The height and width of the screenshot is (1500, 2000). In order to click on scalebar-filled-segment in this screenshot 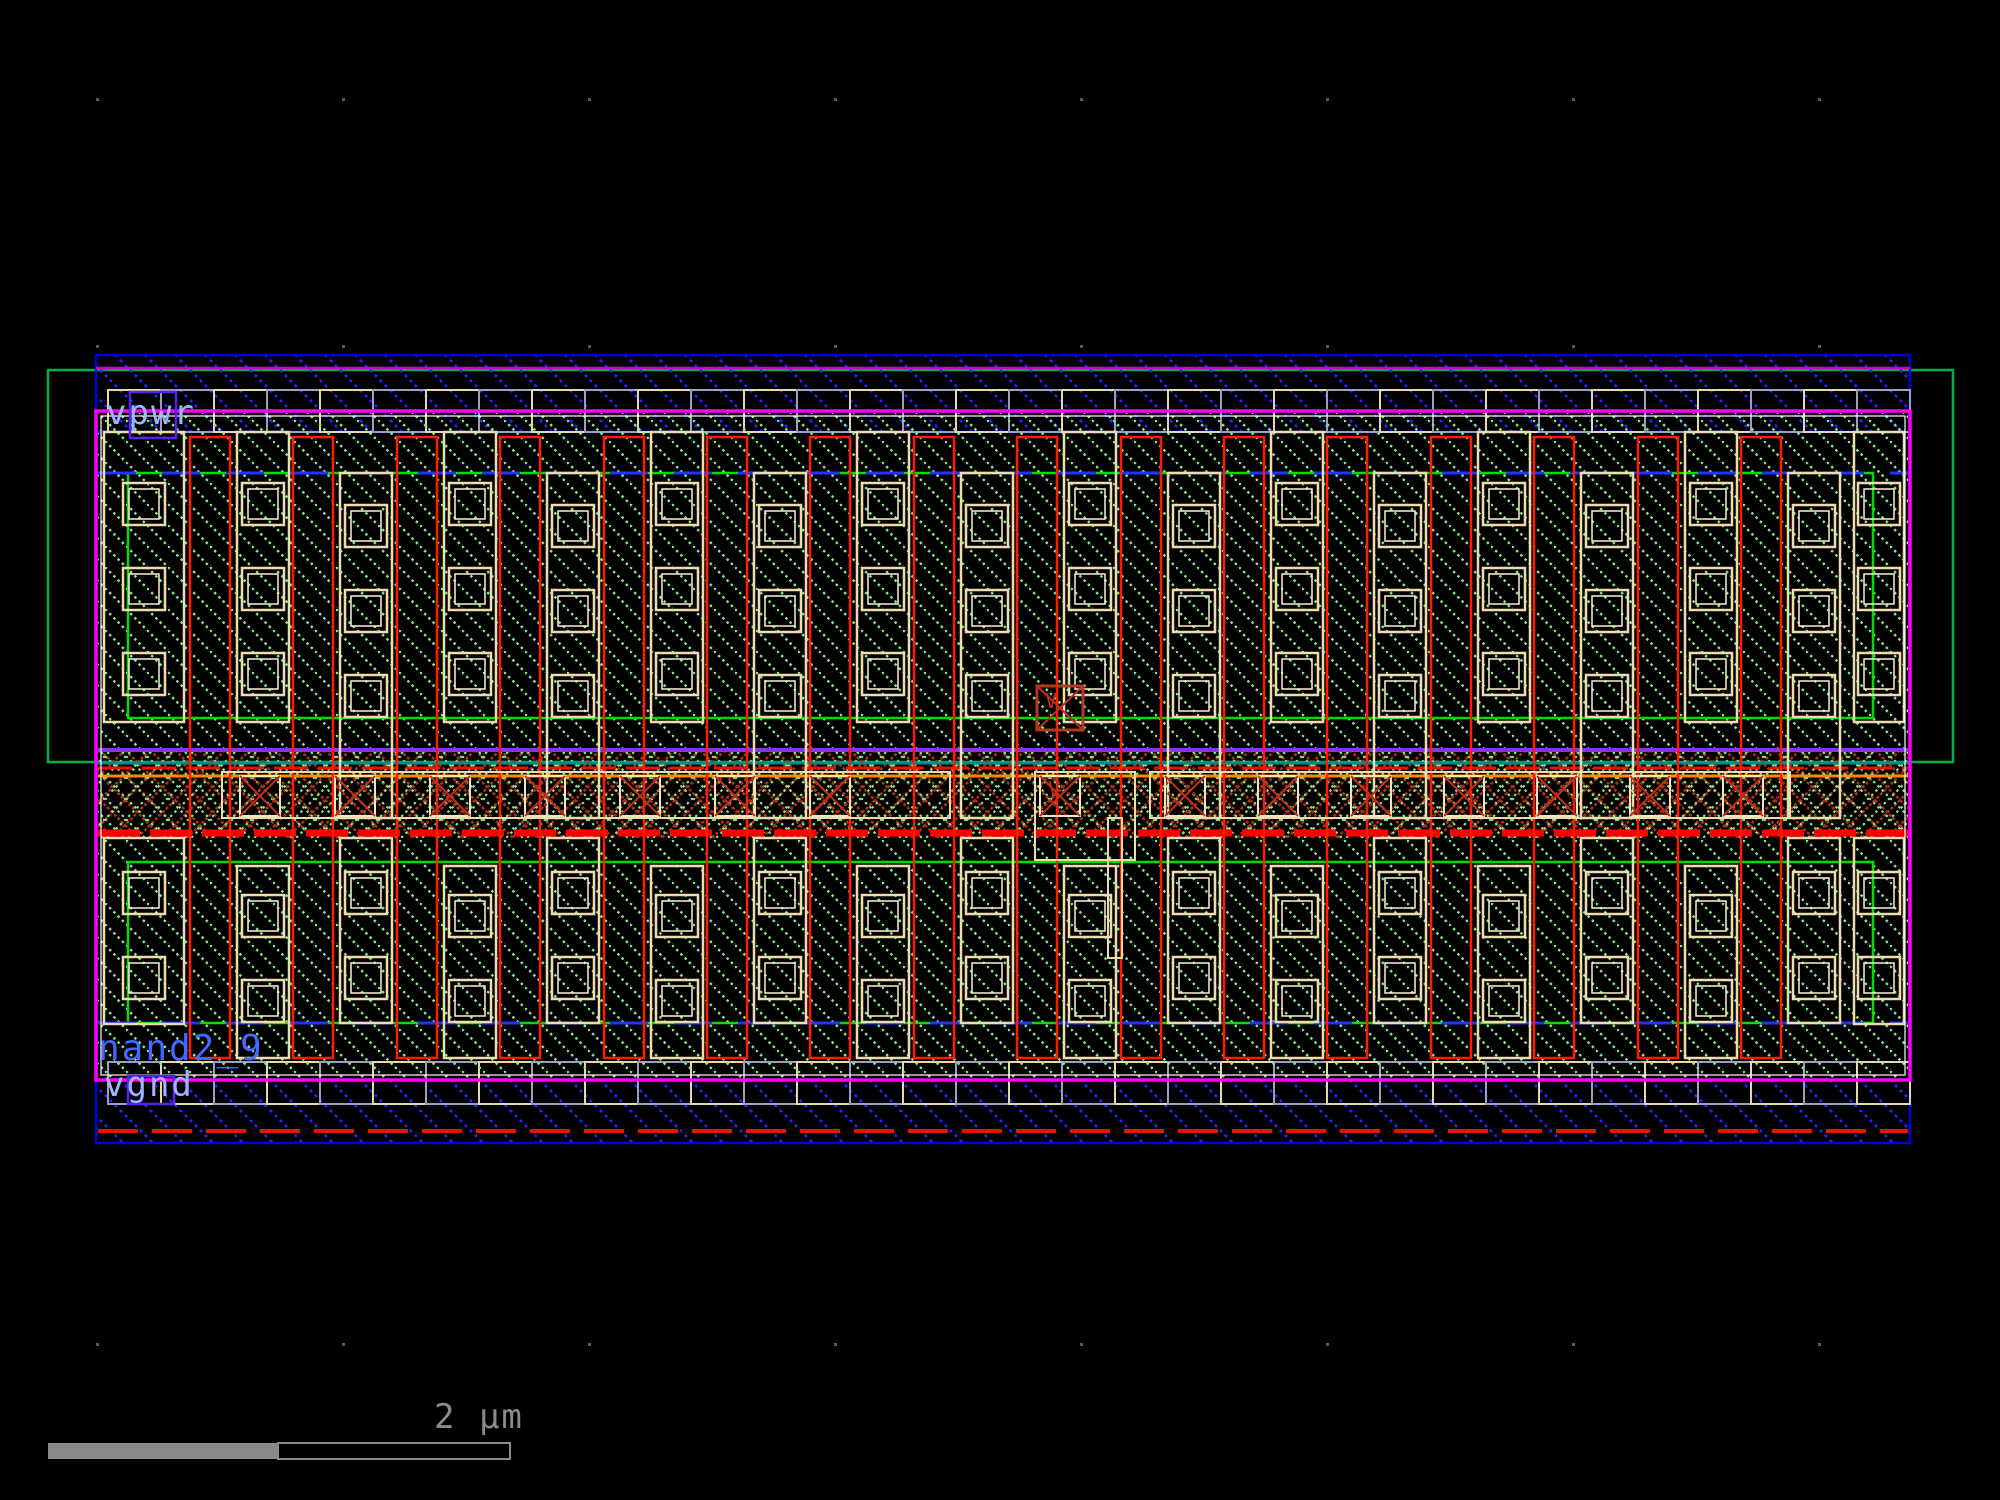, I will do `click(163, 1451)`.